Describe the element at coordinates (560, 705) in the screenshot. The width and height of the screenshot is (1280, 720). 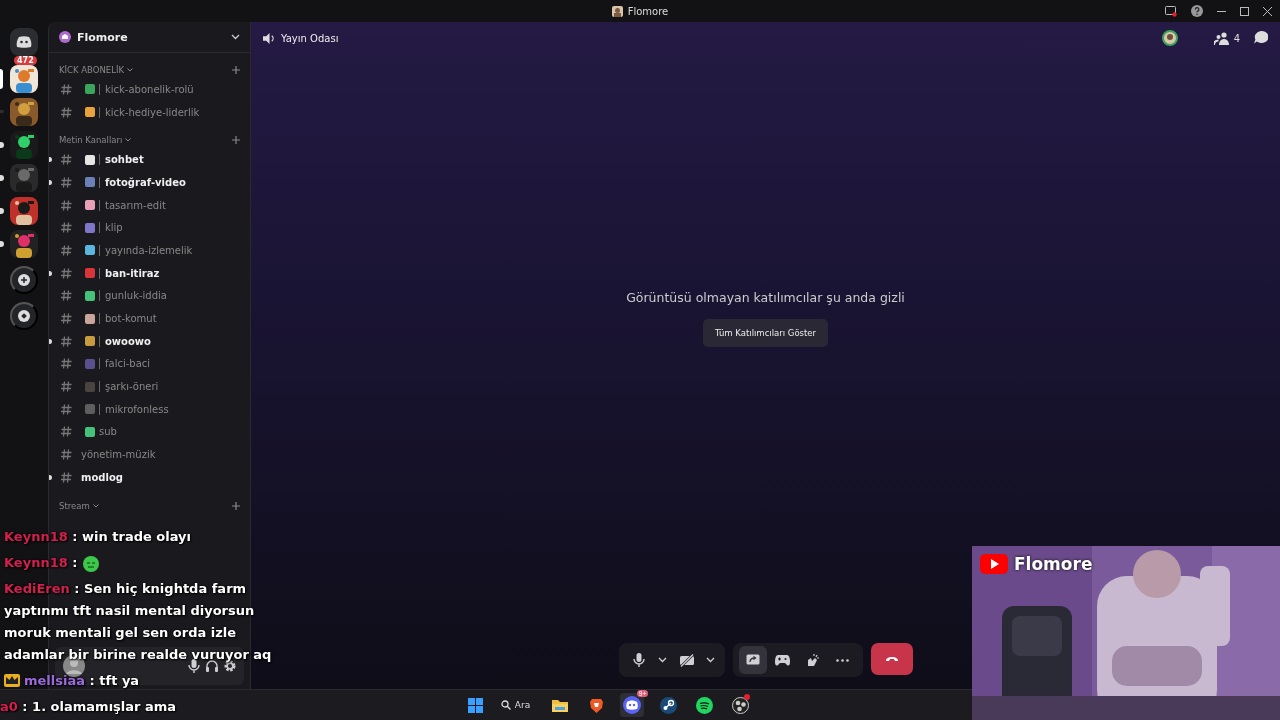
I see `folder-icon` at that location.